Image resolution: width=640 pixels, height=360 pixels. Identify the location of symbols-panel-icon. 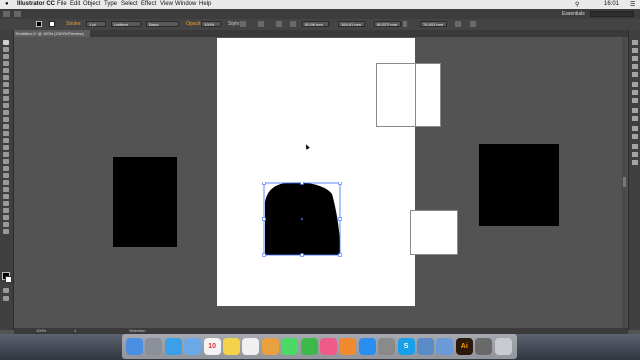
(635, 74).